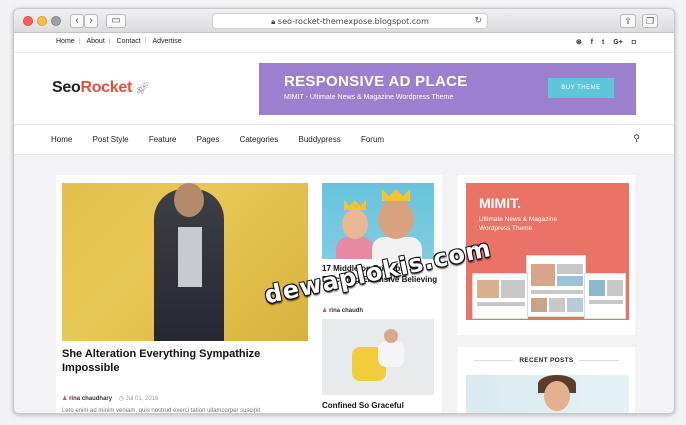 This screenshot has height=425, width=686. I want to click on minimize-window-button, so click(42, 21).